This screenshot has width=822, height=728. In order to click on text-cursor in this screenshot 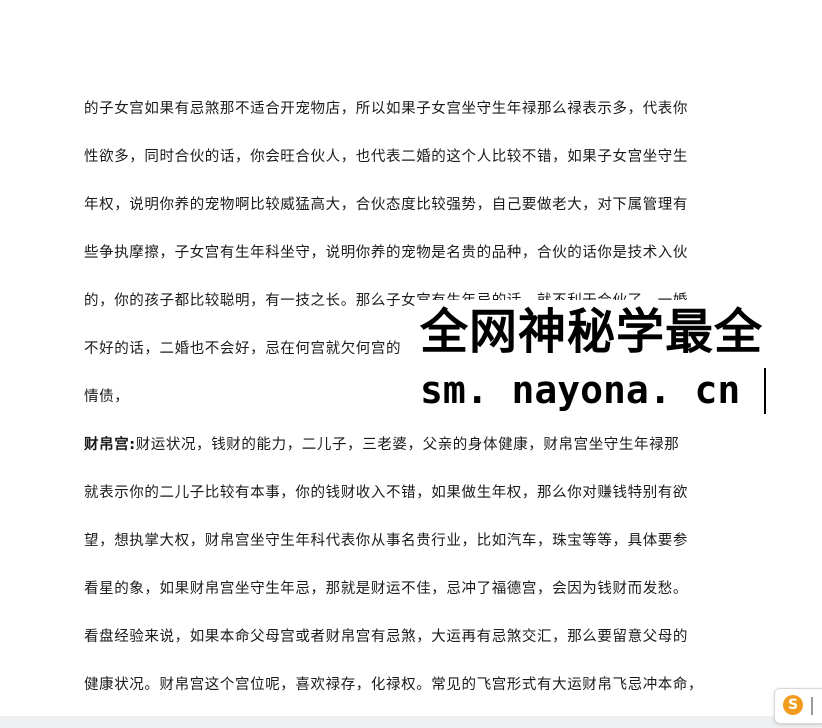, I will do `click(765, 391)`.